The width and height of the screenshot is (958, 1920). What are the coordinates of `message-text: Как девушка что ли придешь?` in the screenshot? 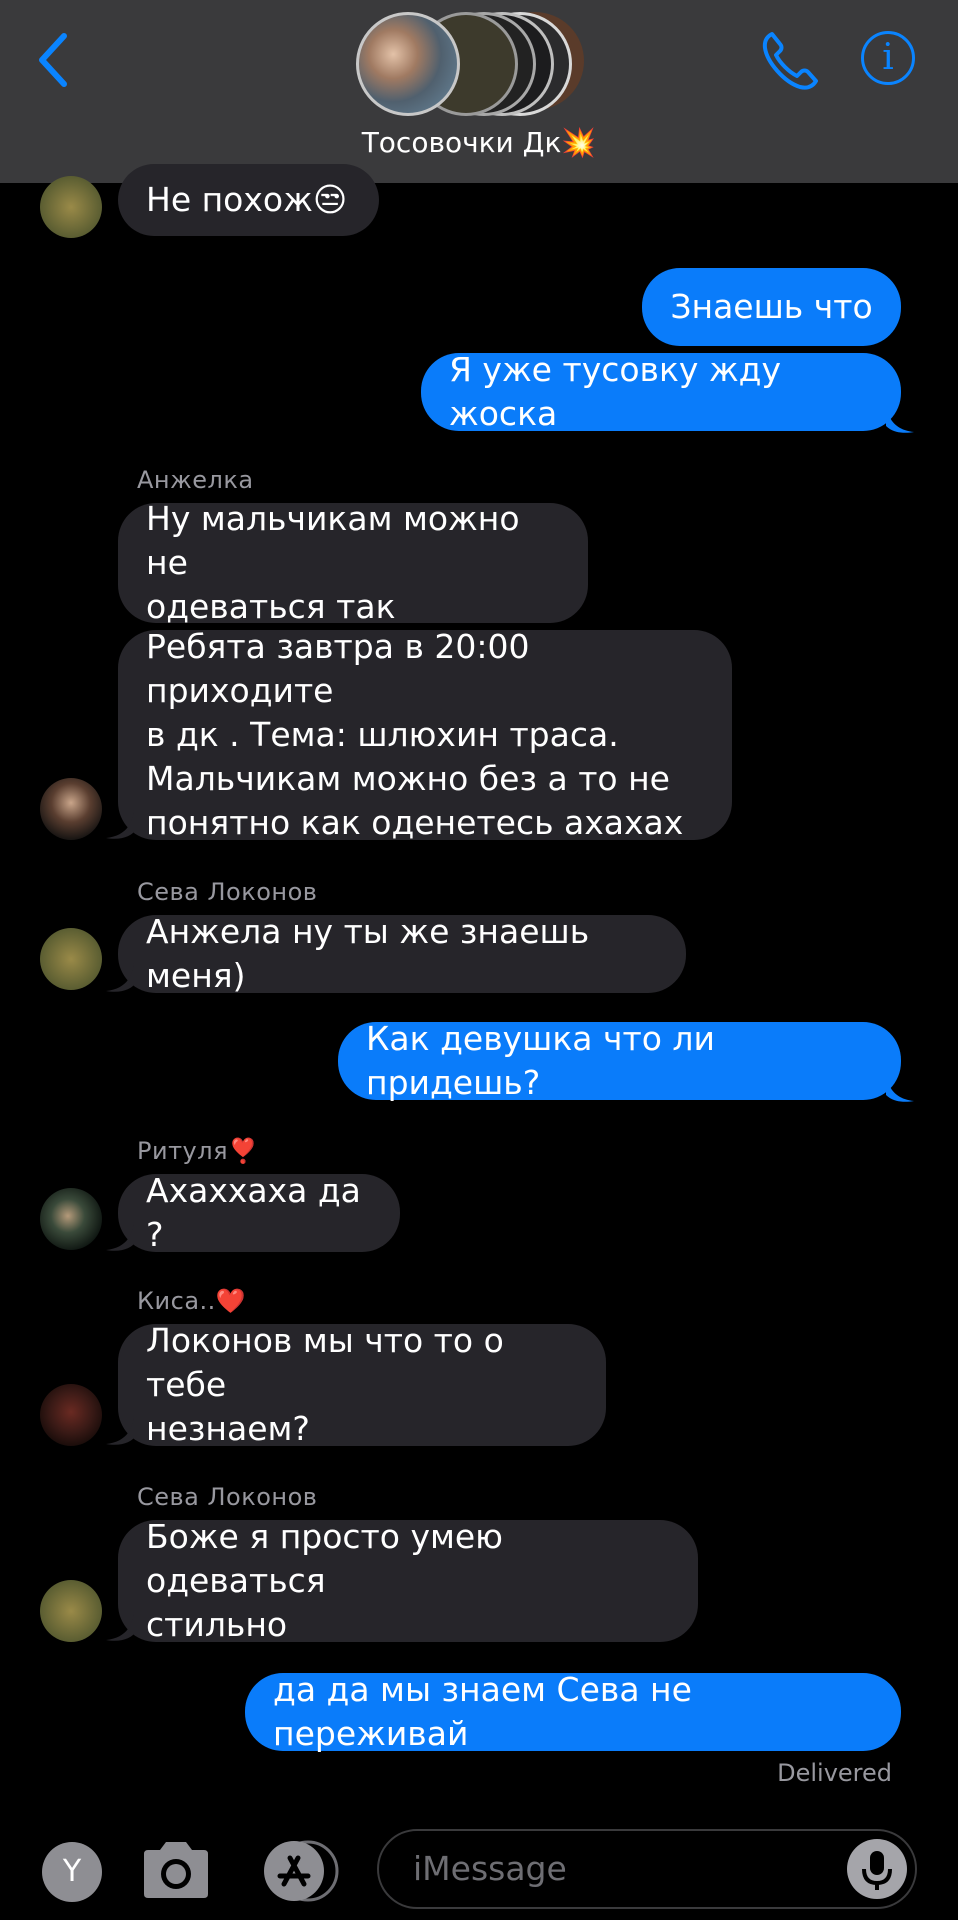 It's located at (540, 1060).